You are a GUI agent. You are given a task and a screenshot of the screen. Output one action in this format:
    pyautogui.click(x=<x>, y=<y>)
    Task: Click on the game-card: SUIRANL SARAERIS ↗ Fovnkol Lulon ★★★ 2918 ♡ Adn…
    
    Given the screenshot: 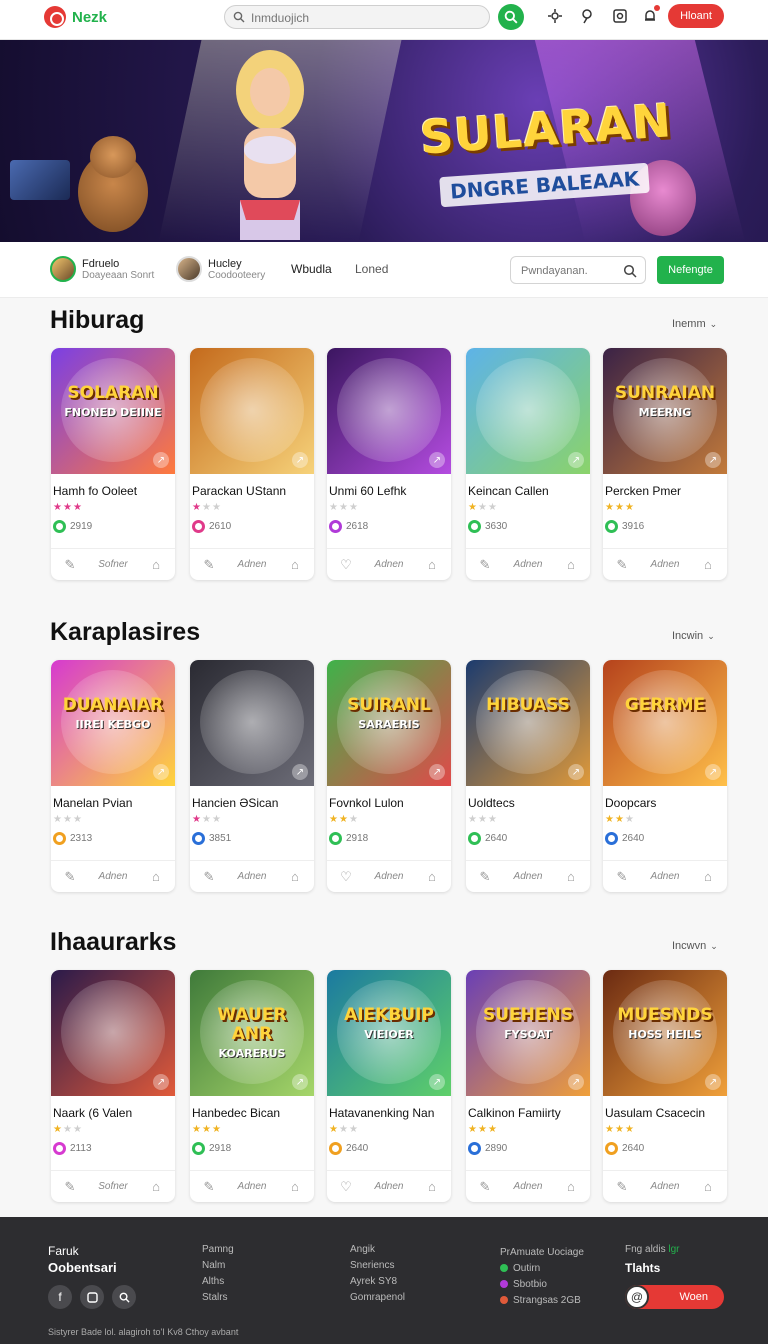 What is the action you would take?
    pyautogui.click(x=389, y=776)
    